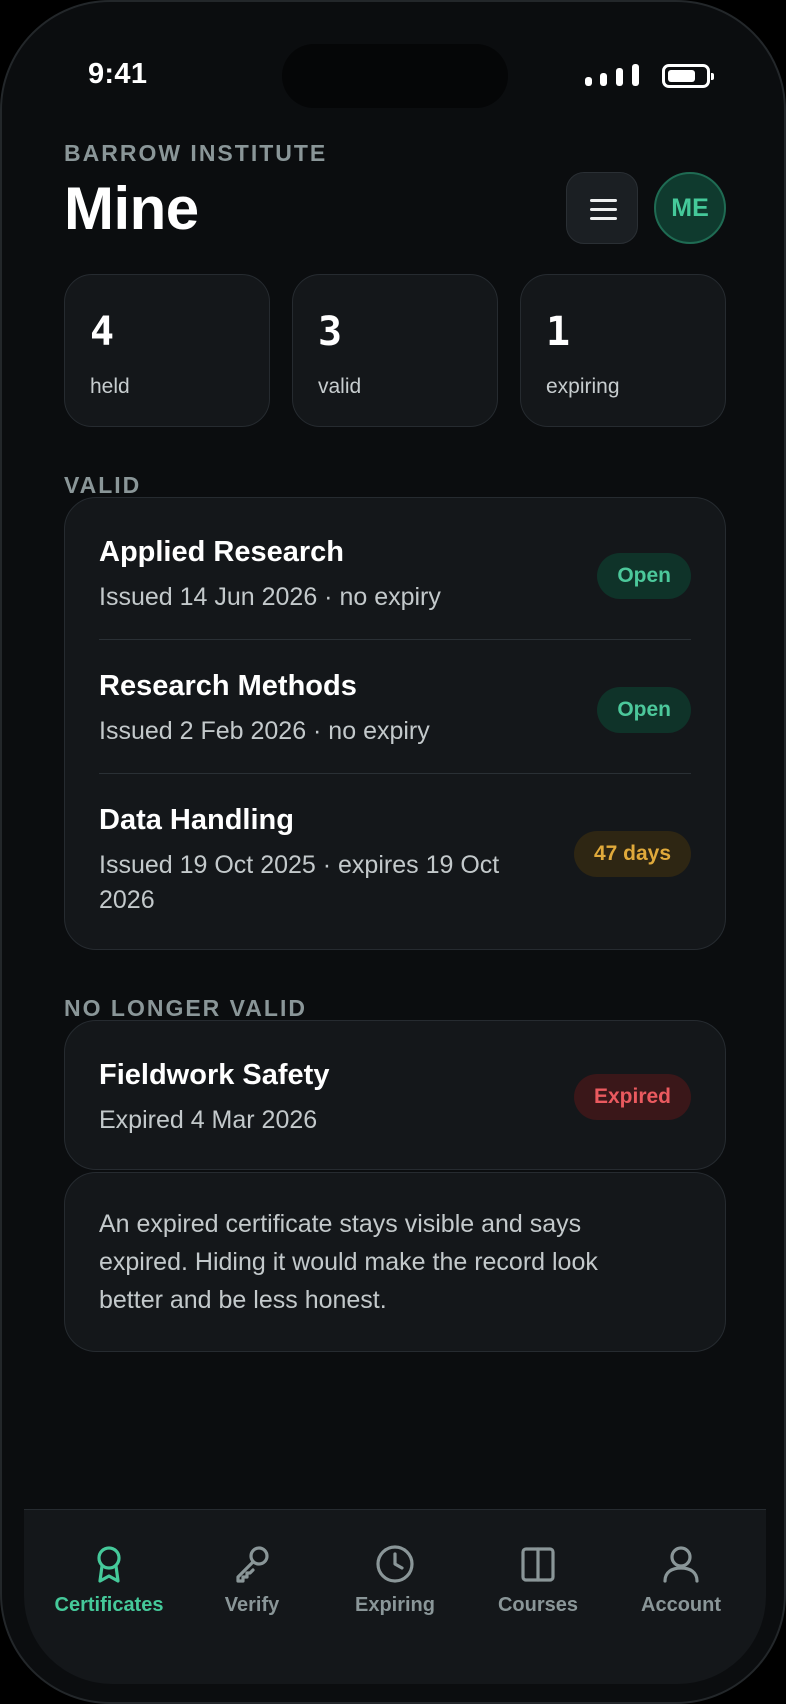  Describe the element at coordinates (395, 350) in the screenshot. I see `stat-valid: 3 valid` at that location.